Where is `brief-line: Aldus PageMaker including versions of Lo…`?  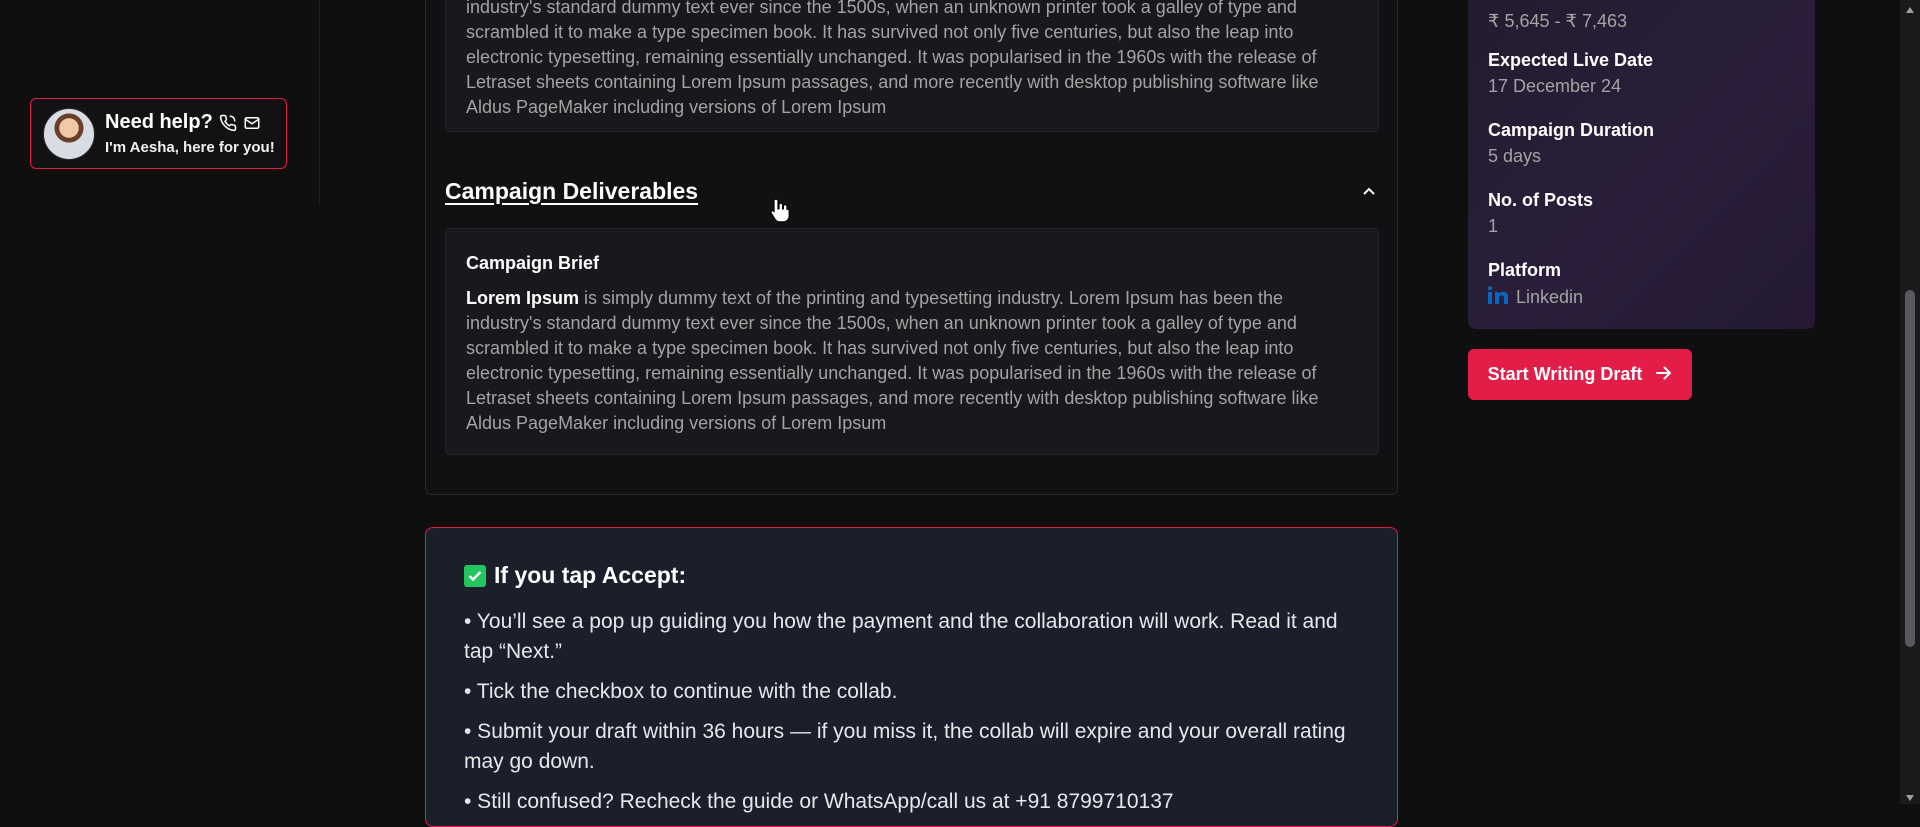
brief-line: Aldus PageMaker including versions of Lo… is located at coordinates (676, 423).